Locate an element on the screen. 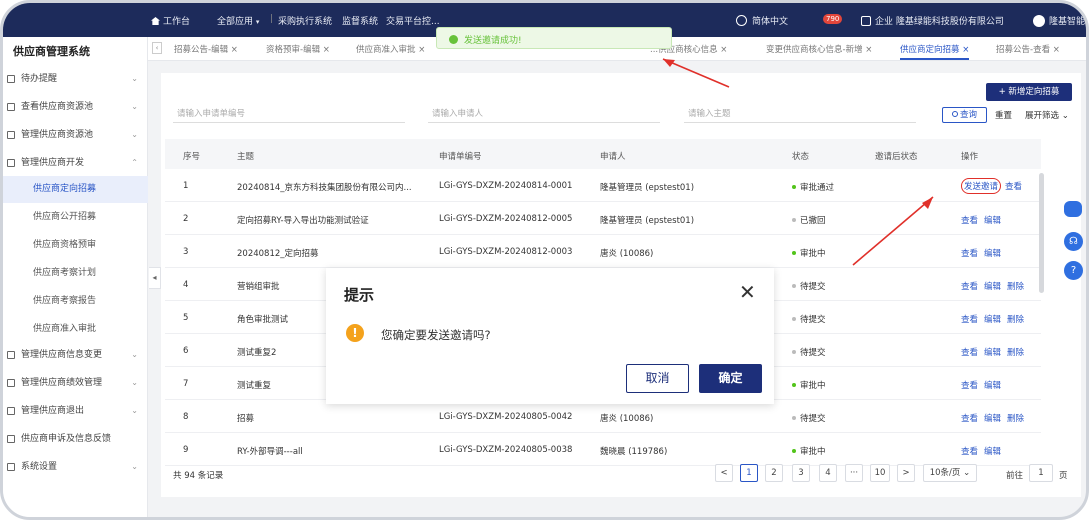 The height and width of the screenshot is (520, 1089). assistant-robot-icon is located at coordinates (1073, 209).